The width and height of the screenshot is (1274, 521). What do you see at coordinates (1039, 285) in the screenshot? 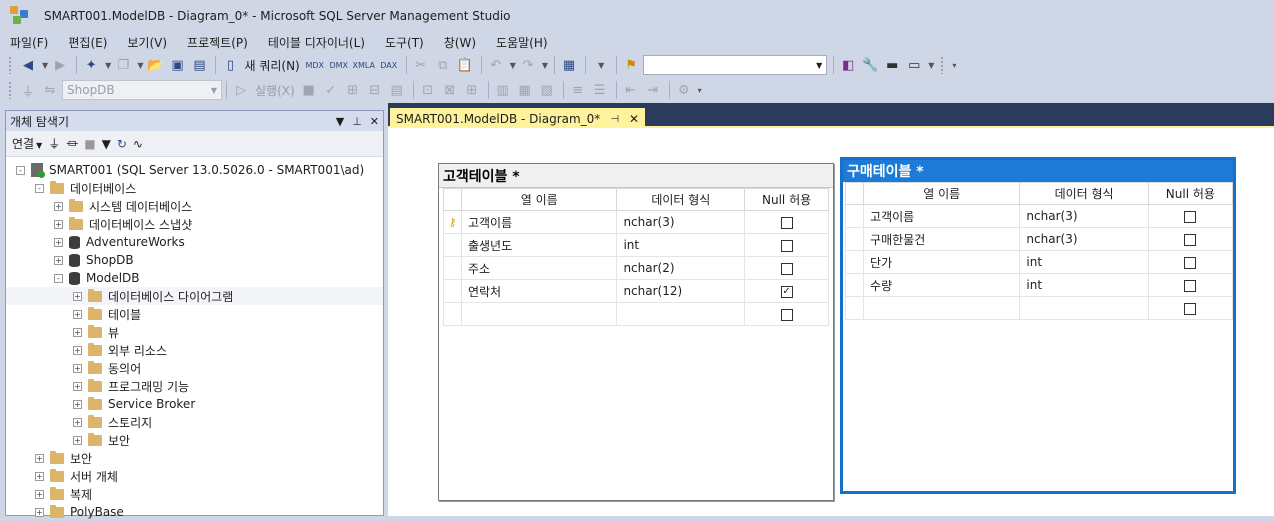
I see `table-row: 수량 int` at bounding box center [1039, 285].